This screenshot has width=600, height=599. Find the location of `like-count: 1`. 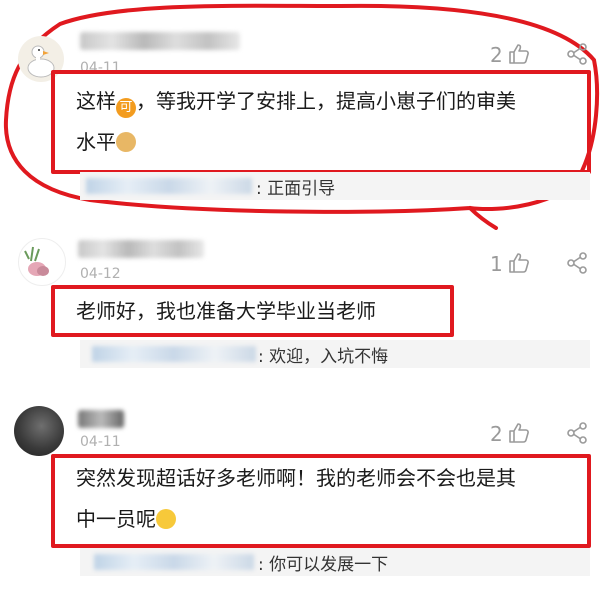

like-count: 1 is located at coordinates (496, 264).